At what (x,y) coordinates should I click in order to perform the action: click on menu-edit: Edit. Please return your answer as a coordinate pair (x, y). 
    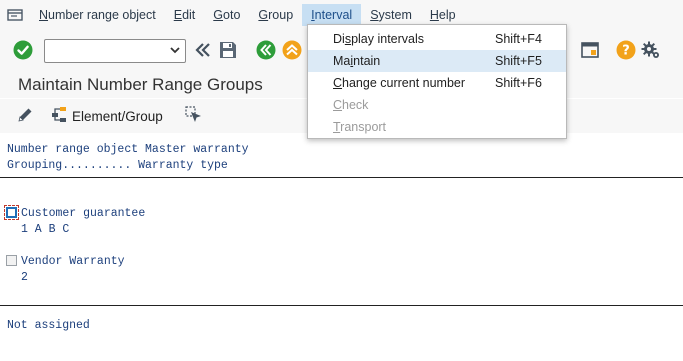
    Looking at the image, I should click on (185, 15).